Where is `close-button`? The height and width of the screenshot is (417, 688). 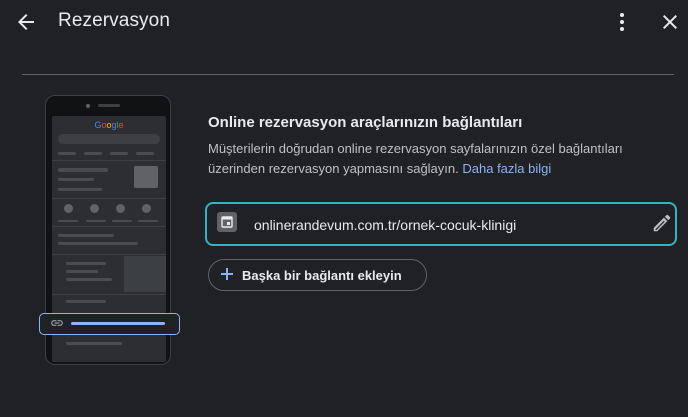 close-button is located at coordinates (670, 22).